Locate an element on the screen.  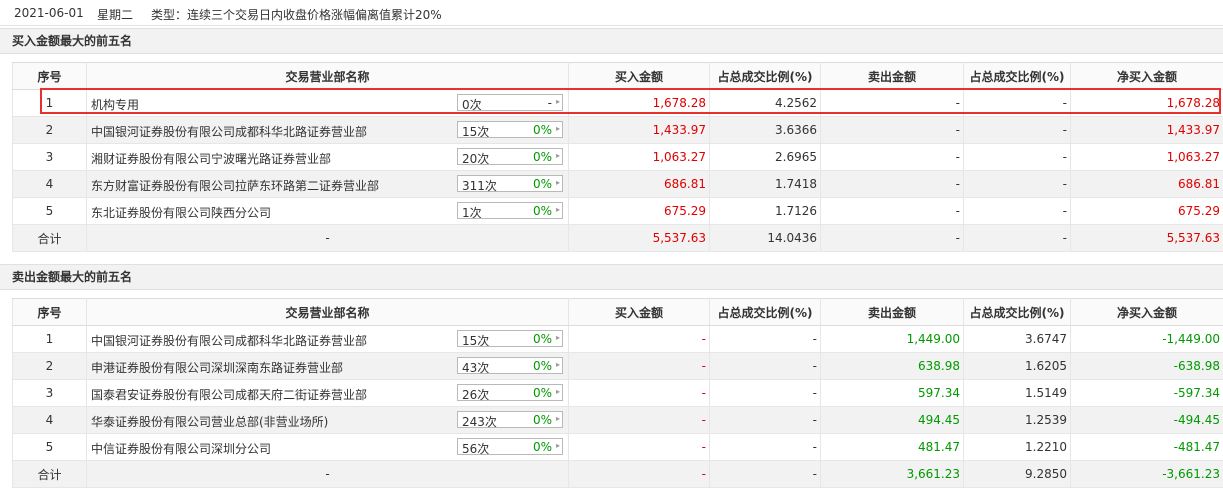
branch-name: 东方财富证券股份有限公司拉萨东环路第二证券营业部 is located at coordinates (235, 185).